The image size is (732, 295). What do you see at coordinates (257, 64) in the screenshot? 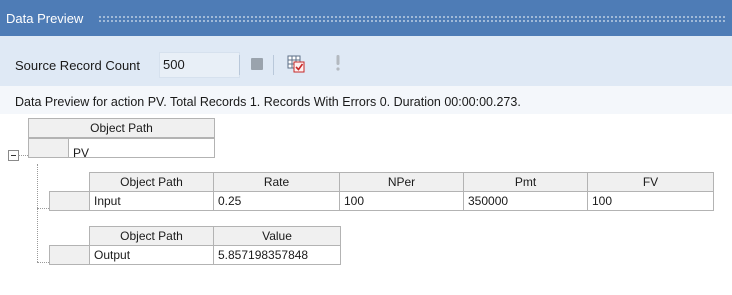
I see `stop-icon` at bounding box center [257, 64].